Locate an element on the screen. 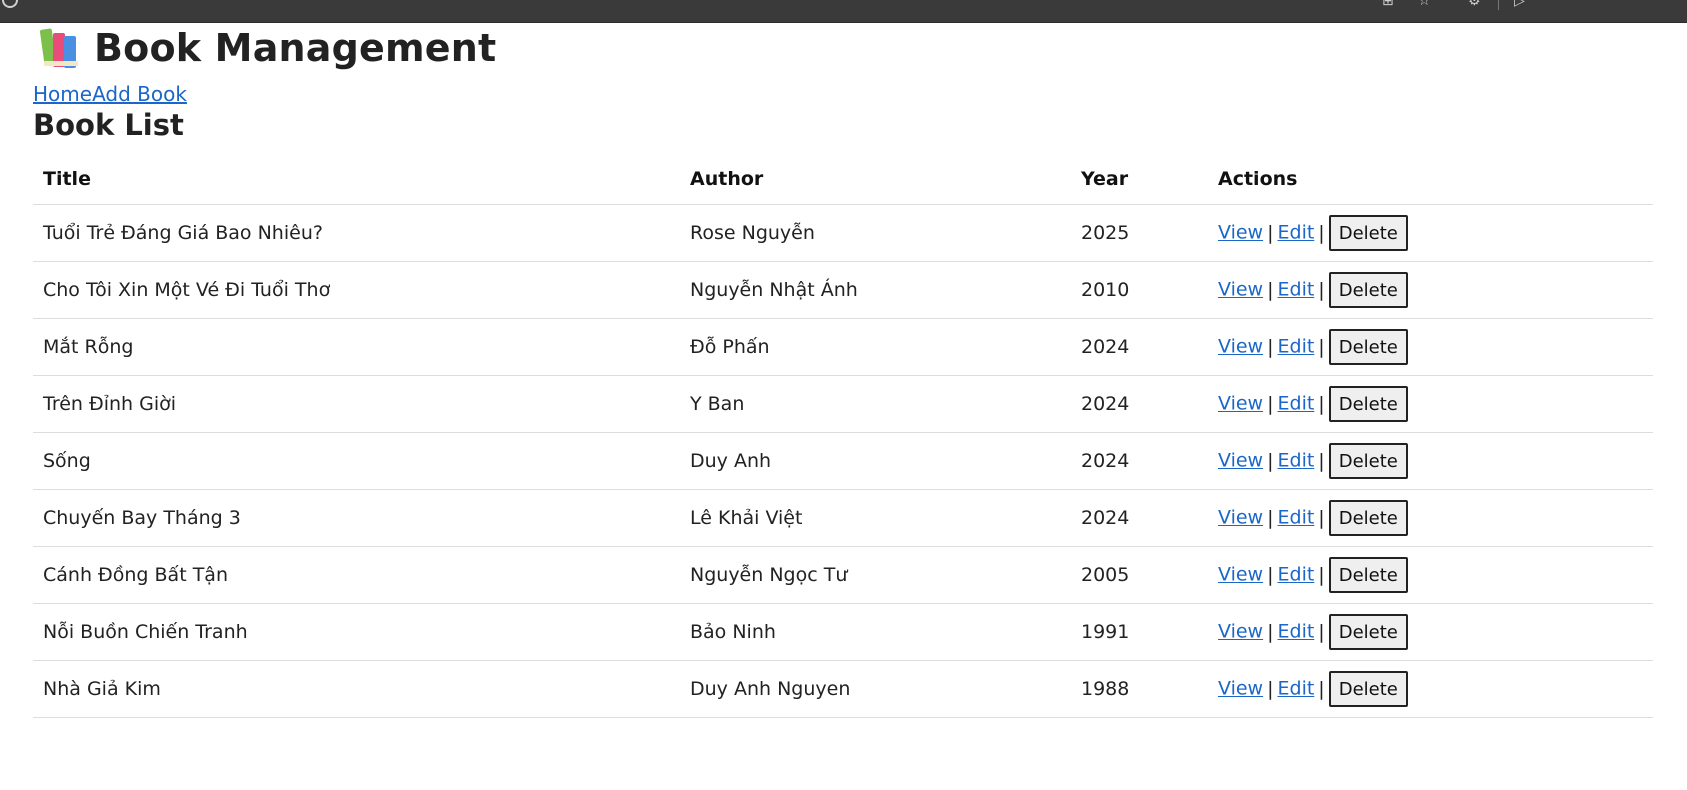 The width and height of the screenshot is (1687, 790). cell-author: Duy Anh Nguyen is located at coordinates (875, 689).